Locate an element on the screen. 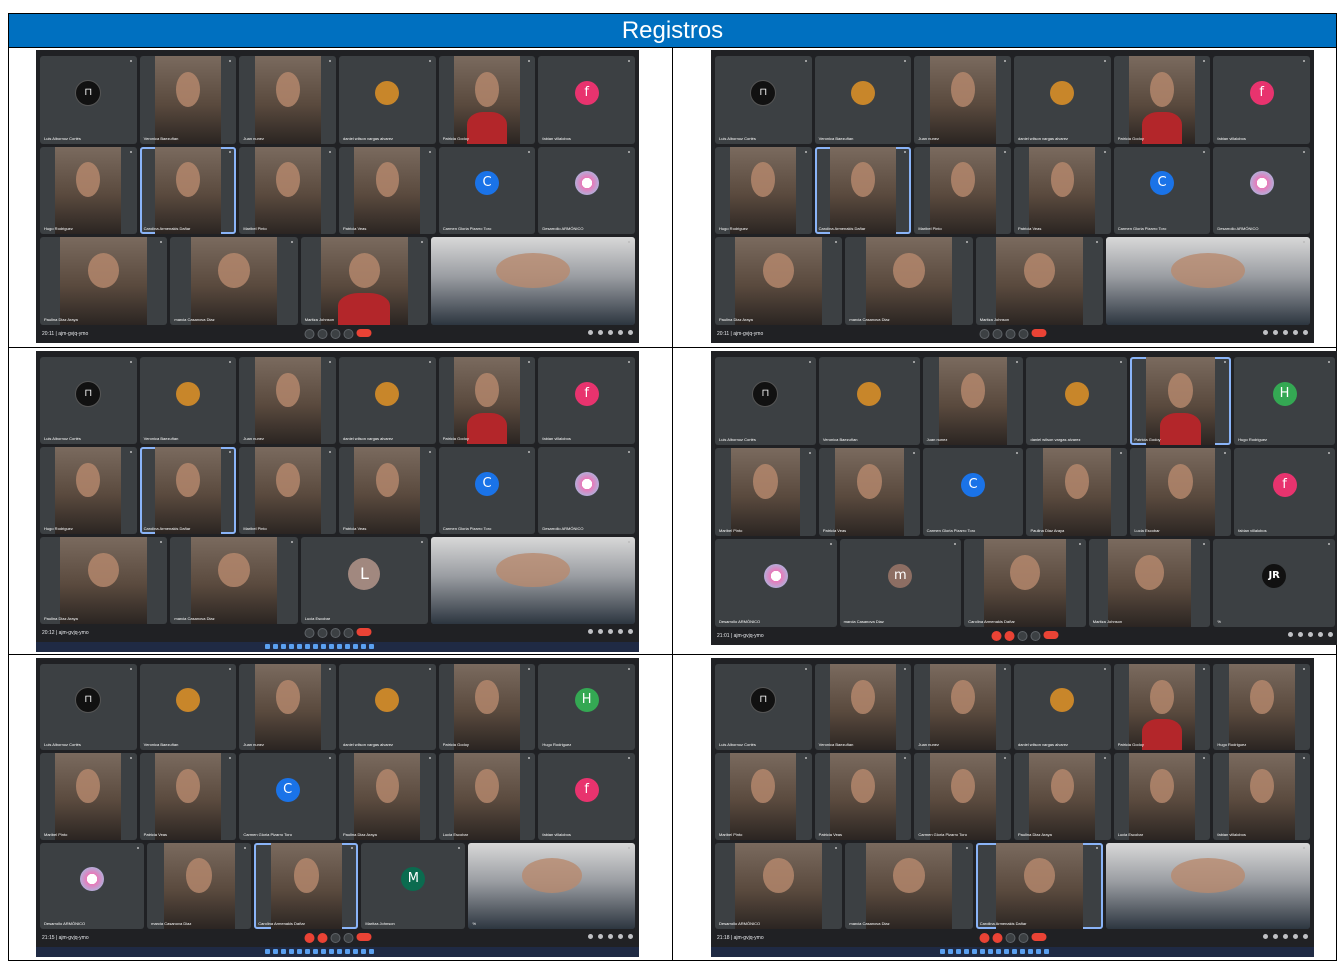  participant-tile: m marcia Casanova Diaz is located at coordinates (900, 582).